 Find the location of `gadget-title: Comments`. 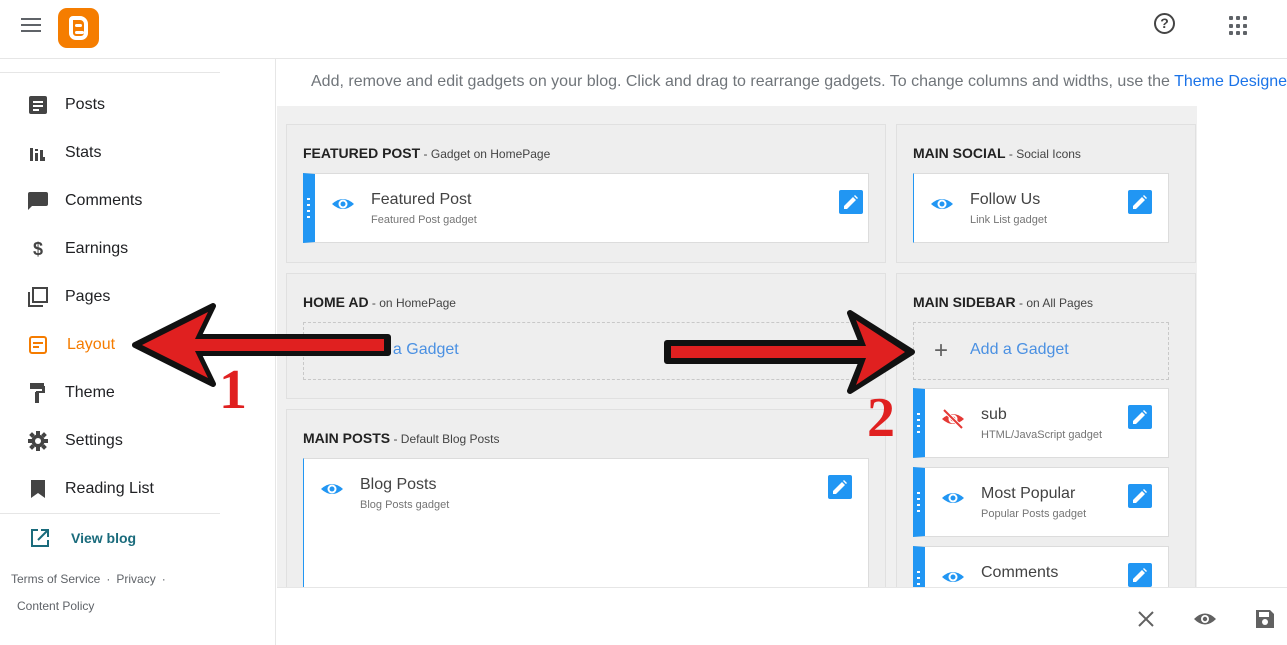

gadget-title: Comments is located at coordinates (1020, 572).